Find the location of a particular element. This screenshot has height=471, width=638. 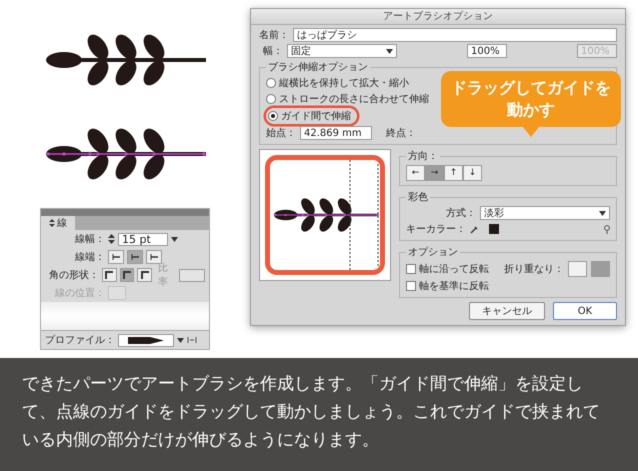

overlap-button is located at coordinates (577, 269).